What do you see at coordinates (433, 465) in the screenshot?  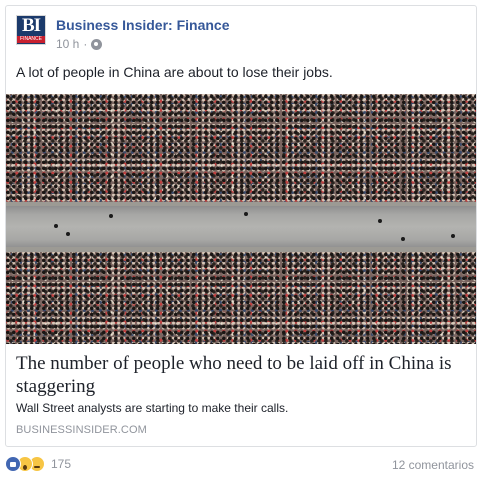 I see `comments-link: 12 comentarios` at bounding box center [433, 465].